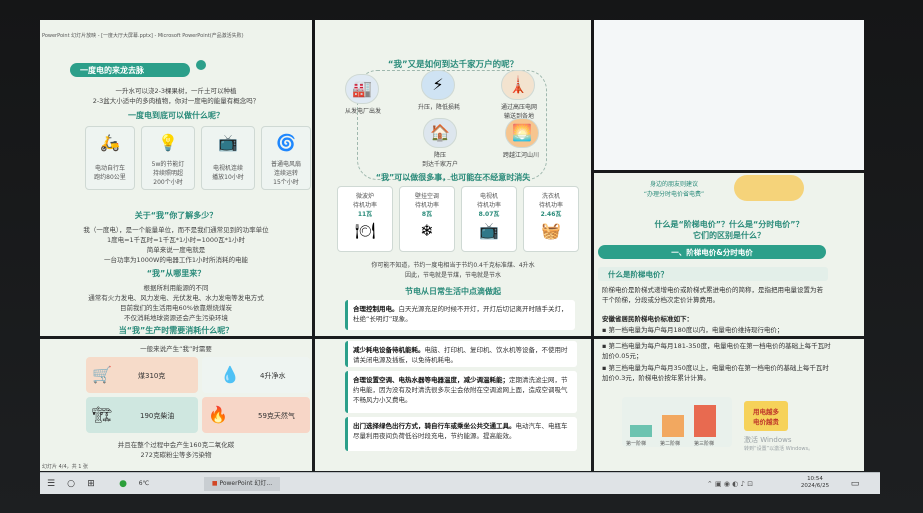 The width and height of the screenshot is (923, 513). I want to click on resource-water: 💧 4升净水, so click(256, 375).